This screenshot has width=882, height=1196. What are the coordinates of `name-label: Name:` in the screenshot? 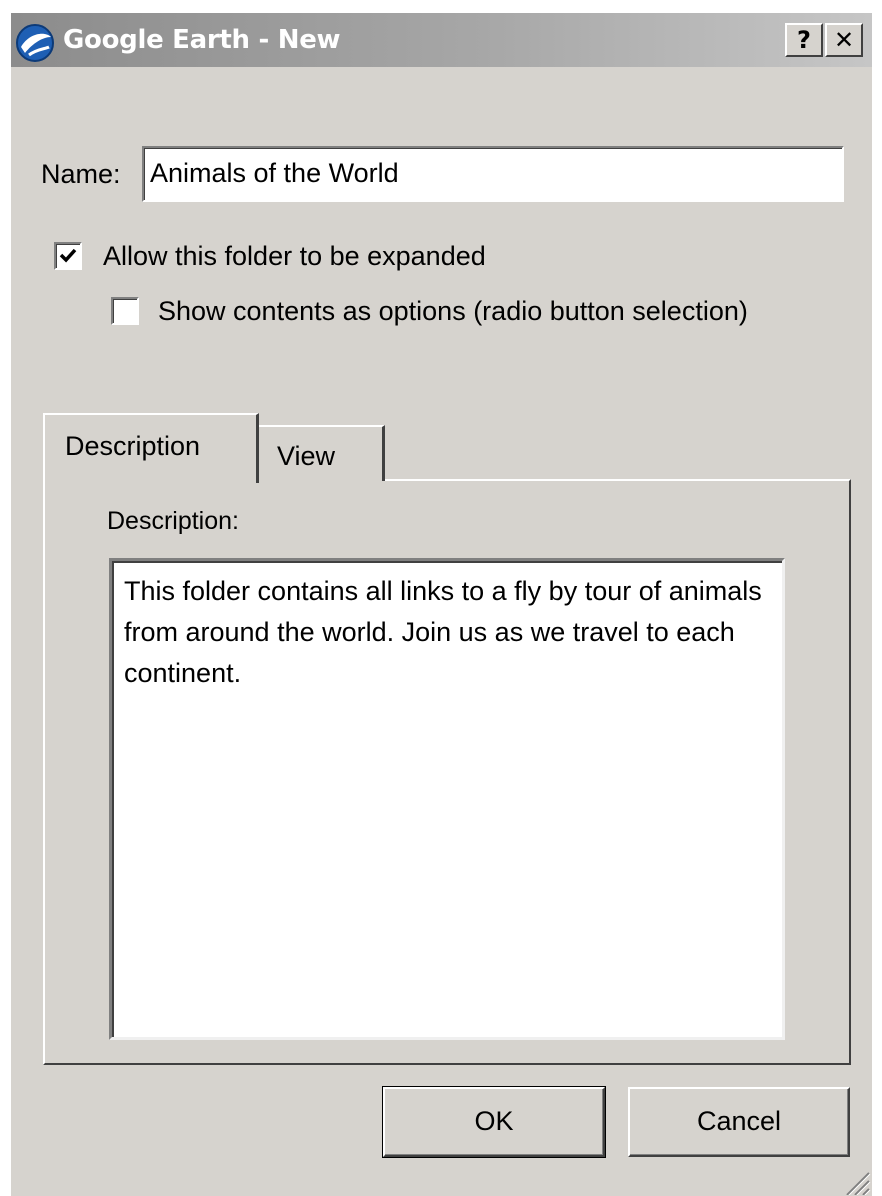 It's located at (81, 174).